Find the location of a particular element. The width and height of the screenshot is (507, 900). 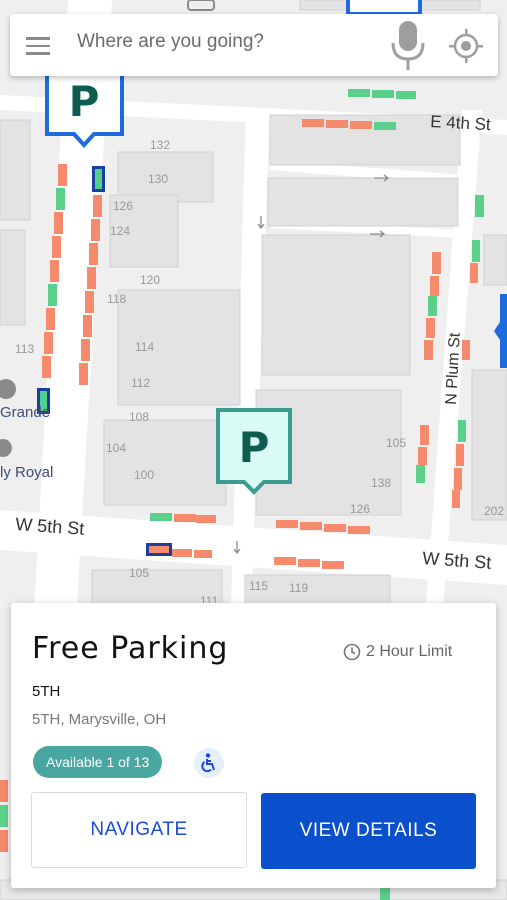

clock-icon is located at coordinates (352, 652).